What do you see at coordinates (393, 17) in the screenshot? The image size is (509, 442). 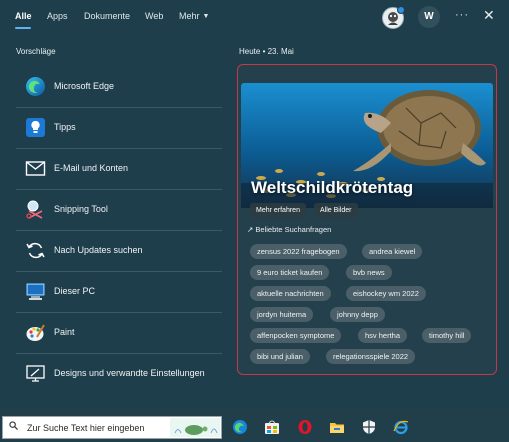 I see `rewards-badge-icon` at bounding box center [393, 17].